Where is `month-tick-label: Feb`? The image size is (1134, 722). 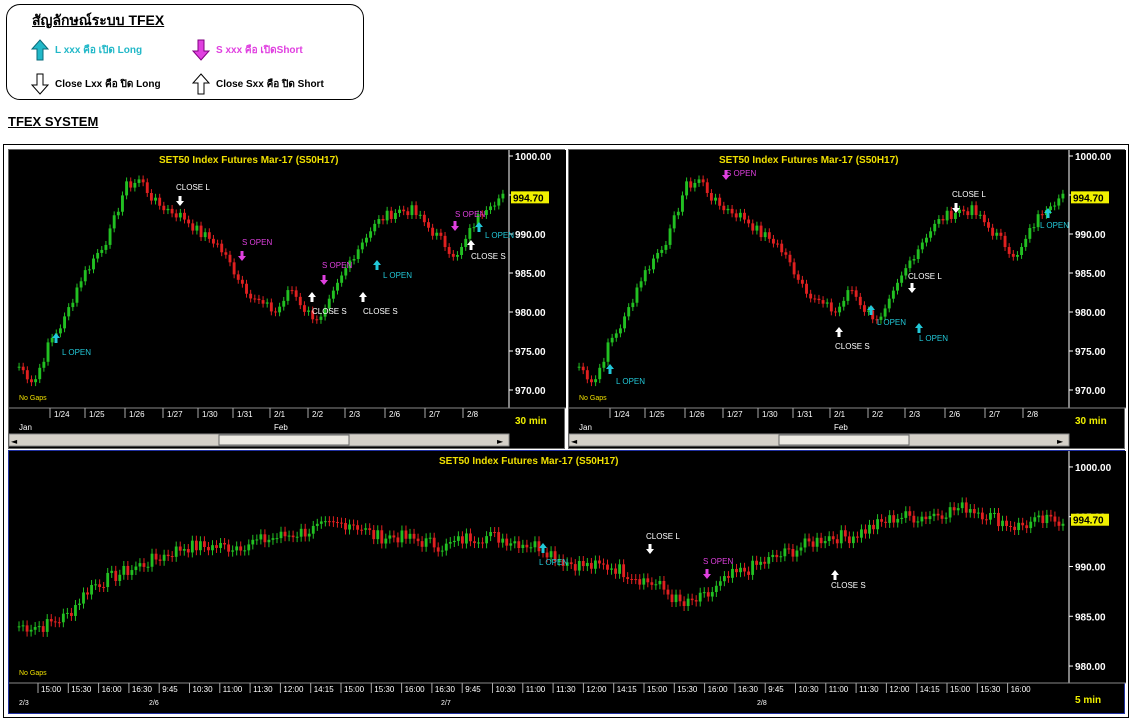
month-tick-label: Feb is located at coordinates (281, 427).